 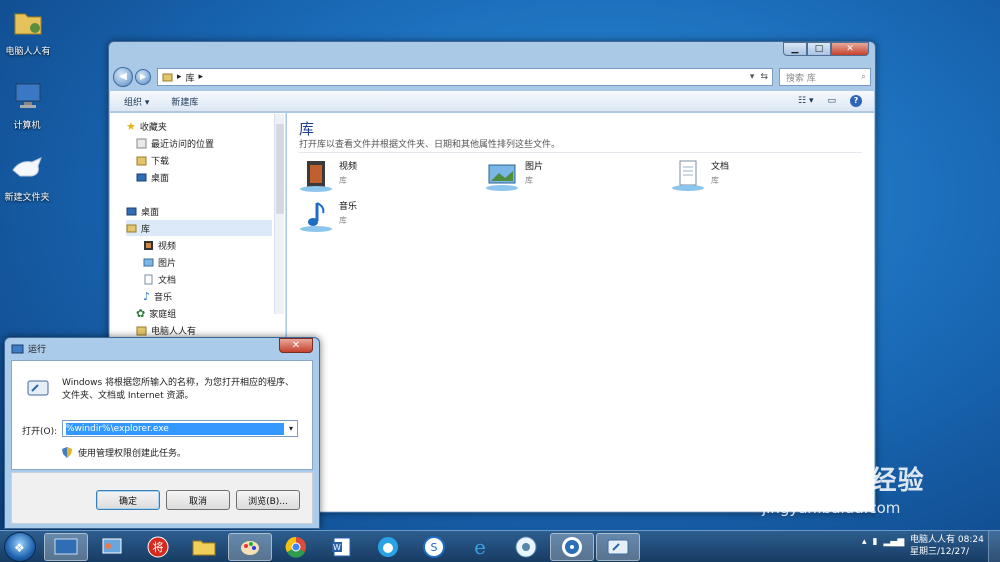 I want to click on taskbar-item-app, so click(x=526, y=547).